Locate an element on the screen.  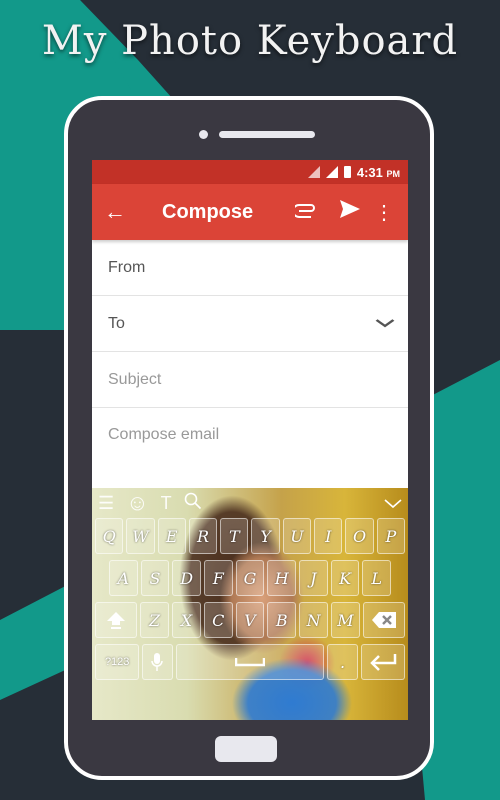
key-r: R is located at coordinates (203, 536).